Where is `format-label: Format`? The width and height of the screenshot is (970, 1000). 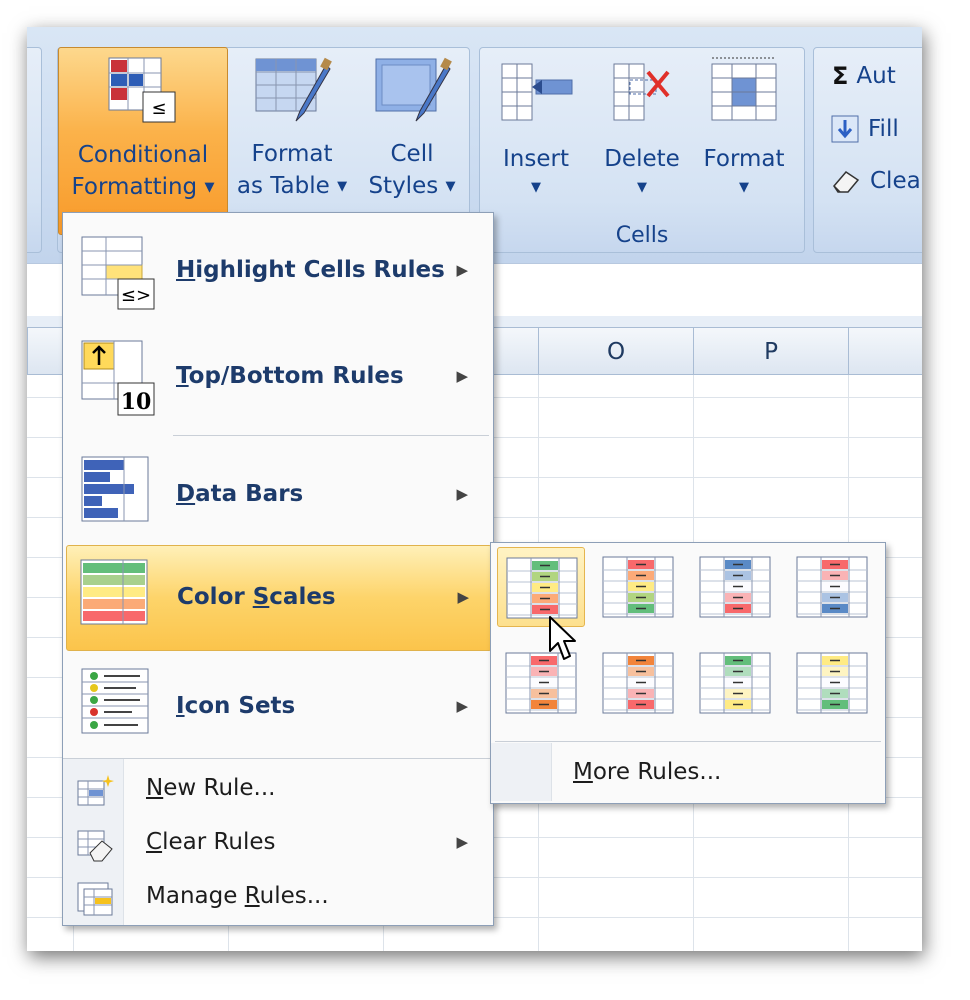 format-label: Format is located at coordinates (744, 159).